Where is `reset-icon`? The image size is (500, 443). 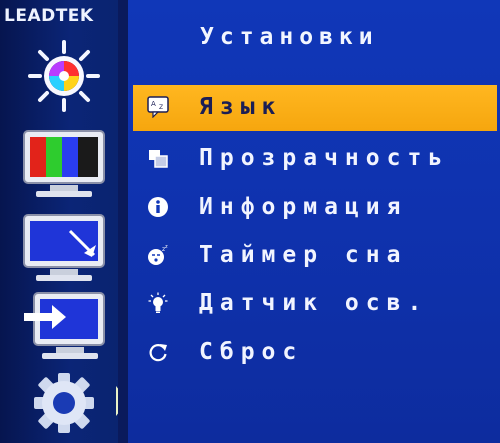
reset-icon is located at coordinates (158, 352).